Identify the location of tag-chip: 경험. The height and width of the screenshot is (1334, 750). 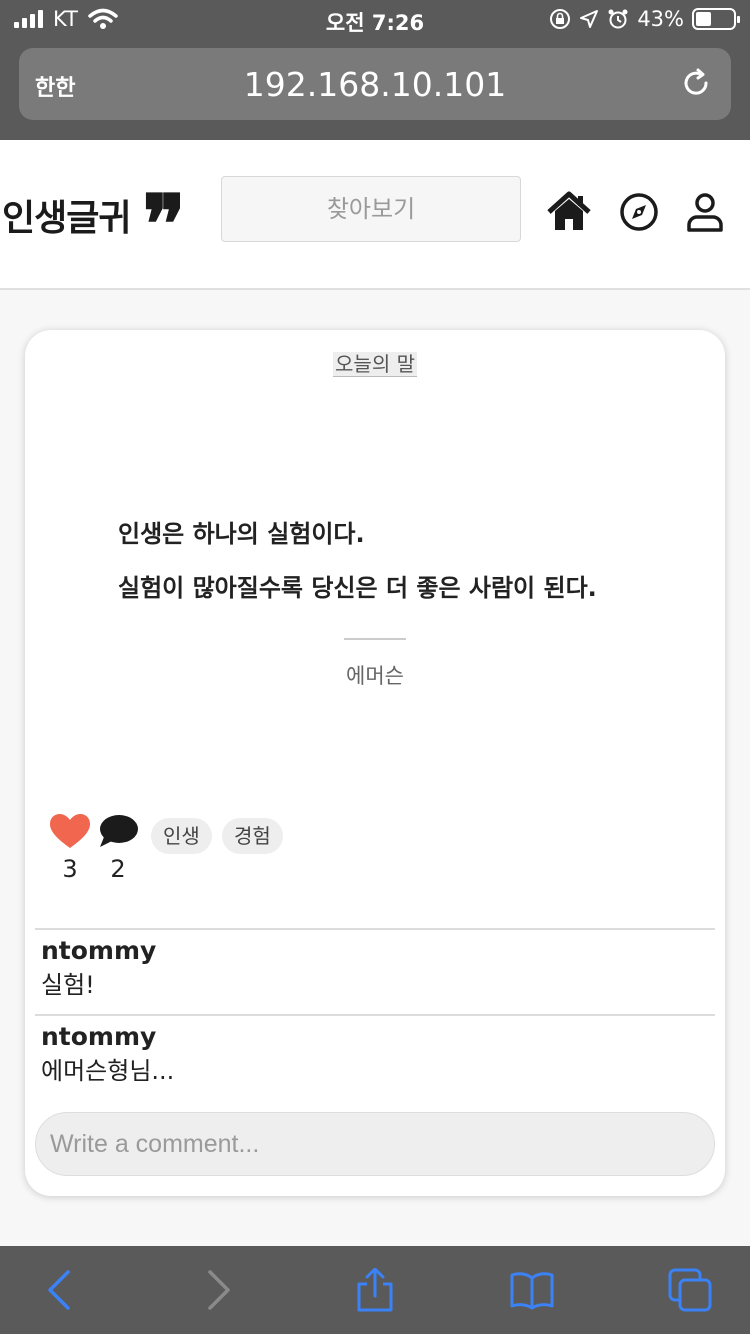
(252, 836).